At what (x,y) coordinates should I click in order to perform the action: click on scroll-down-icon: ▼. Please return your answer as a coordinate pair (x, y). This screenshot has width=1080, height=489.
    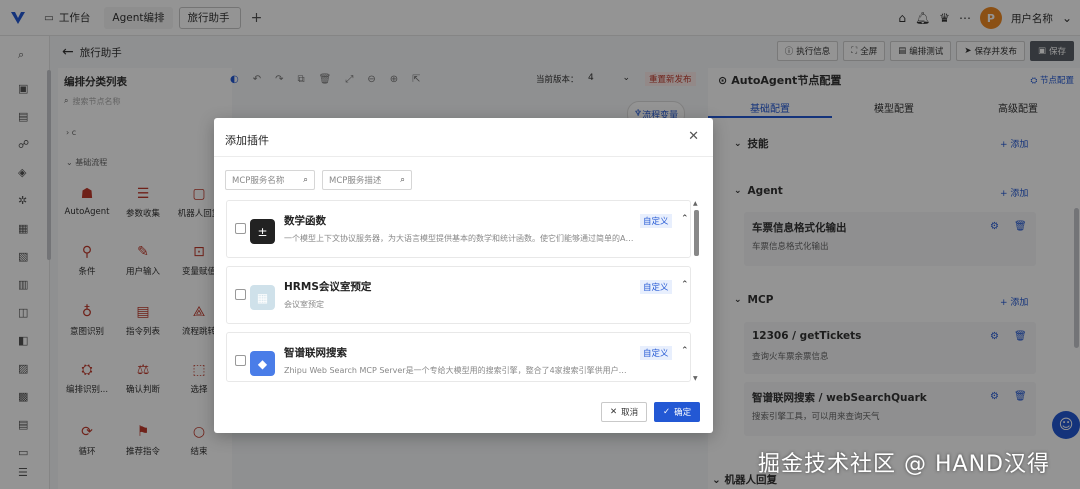
    Looking at the image, I should click on (695, 378).